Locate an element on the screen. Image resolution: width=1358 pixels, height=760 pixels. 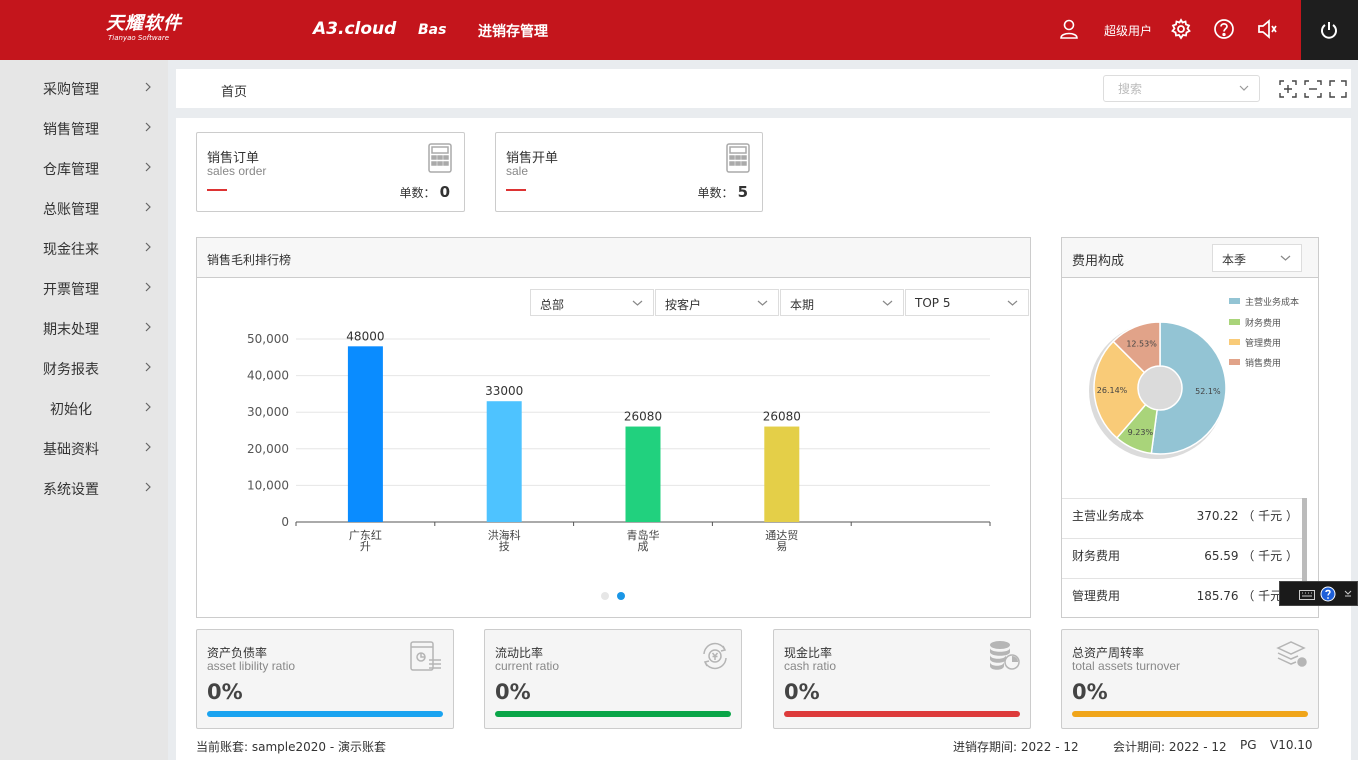
select-value: 本季 is located at coordinates (1234, 260).